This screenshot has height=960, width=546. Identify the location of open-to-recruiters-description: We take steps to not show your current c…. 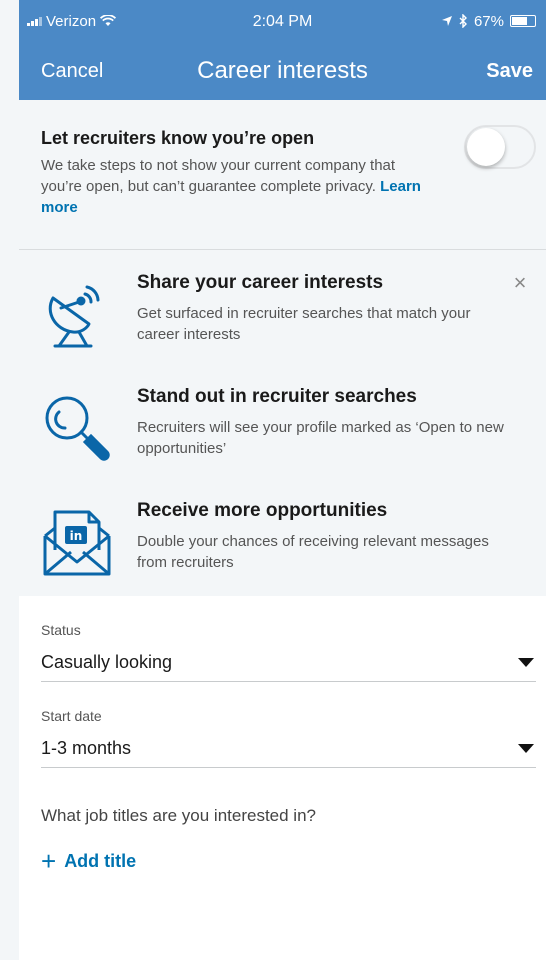
(236, 186).